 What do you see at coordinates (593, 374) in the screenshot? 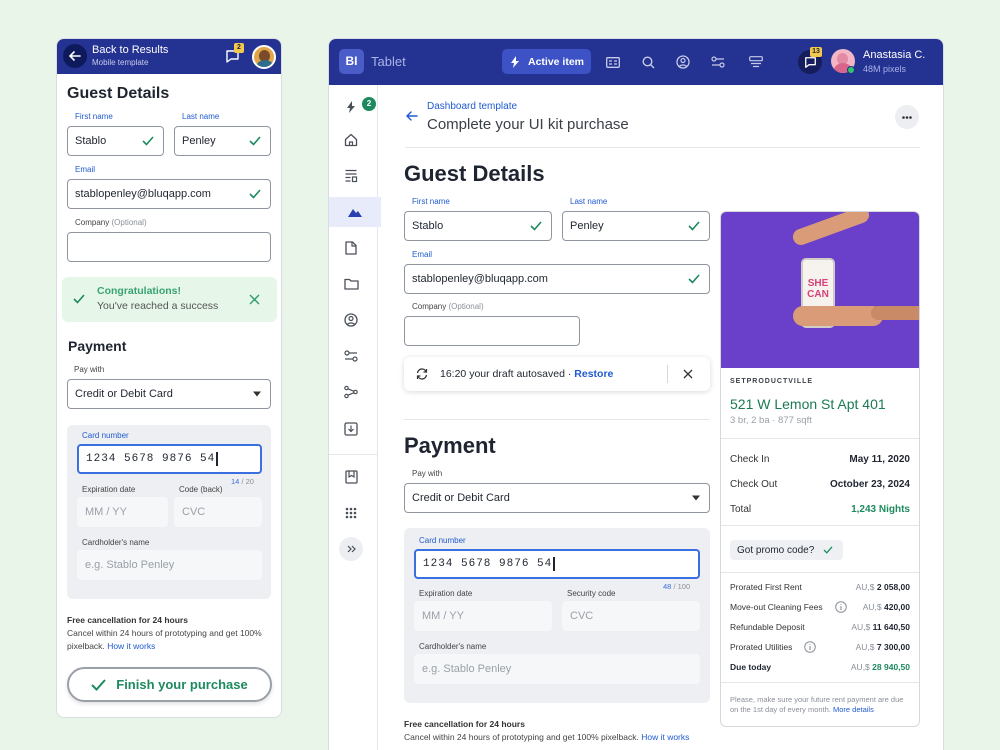
I see `restore-link: Restore` at bounding box center [593, 374].